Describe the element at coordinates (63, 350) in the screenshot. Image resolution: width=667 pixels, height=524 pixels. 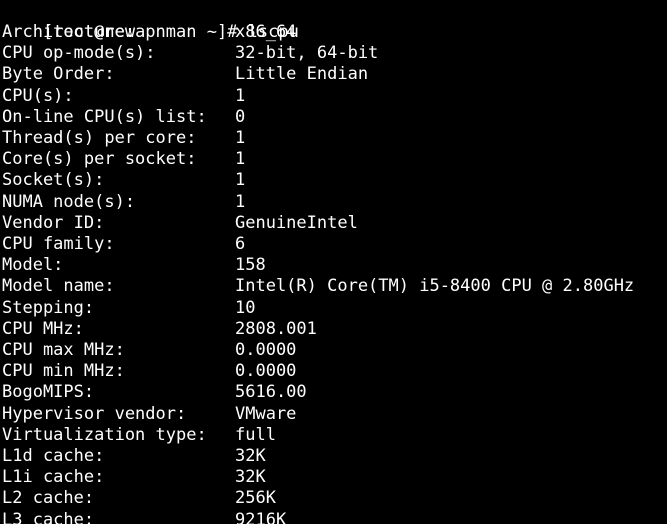
I see `output-key: CPU max MHz:` at that location.